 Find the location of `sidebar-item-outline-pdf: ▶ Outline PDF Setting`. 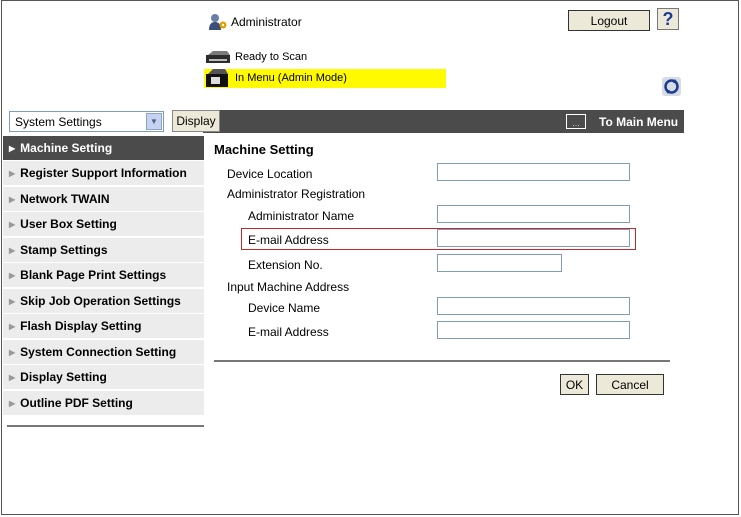

sidebar-item-outline-pdf: ▶ Outline PDF Setting is located at coordinates (103, 402).